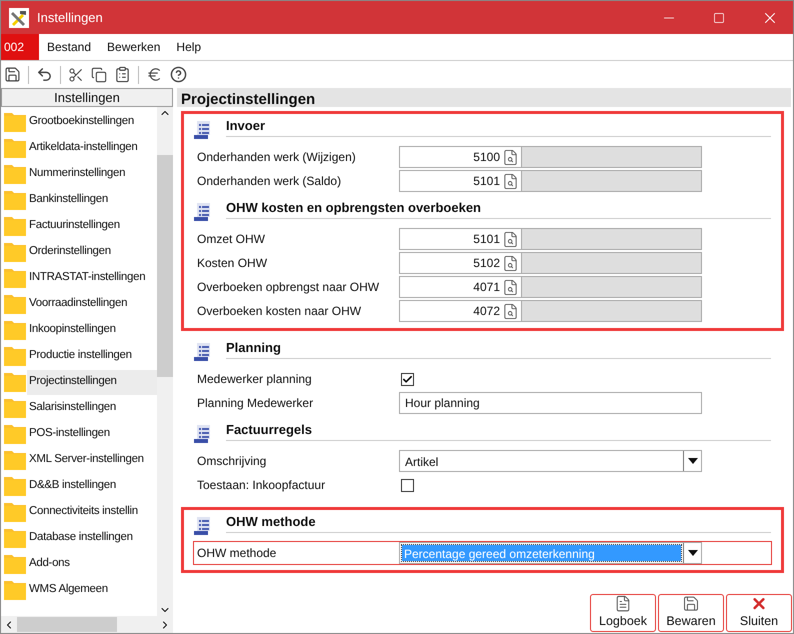 This screenshot has width=794, height=634. Describe the element at coordinates (92, 538) in the screenshot. I see `sidebar-item: Database instellingen` at that location.